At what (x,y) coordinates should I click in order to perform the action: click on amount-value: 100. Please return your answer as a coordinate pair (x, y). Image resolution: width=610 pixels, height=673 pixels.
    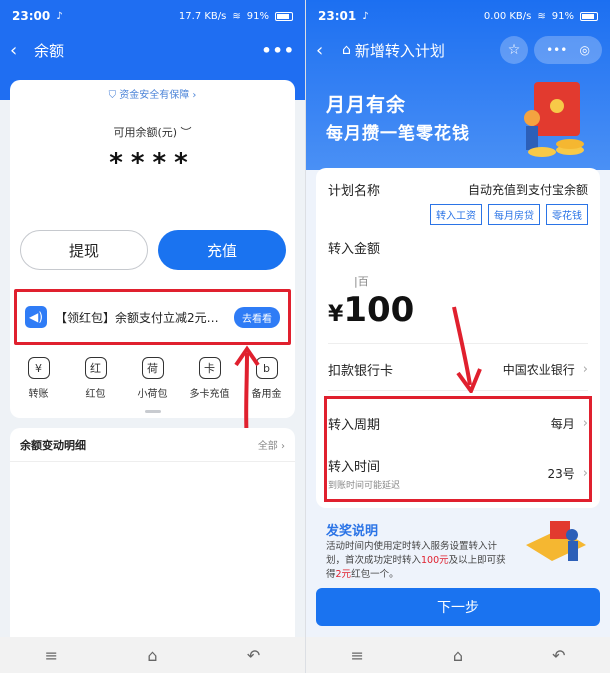
    Looking at the image, I should click on (379, 310).